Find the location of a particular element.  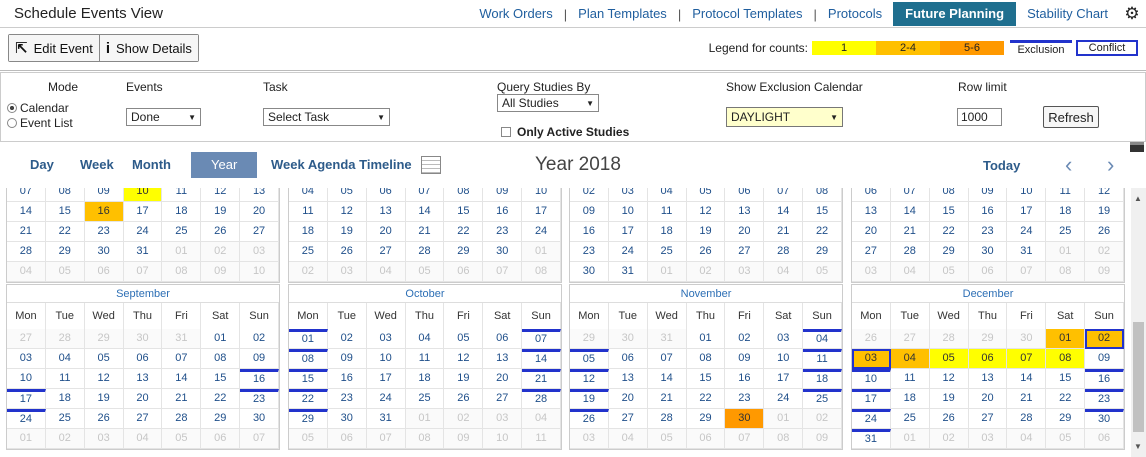

only-active-studies-checkbox: Only Active Studies is located at coordinates (565, 132).